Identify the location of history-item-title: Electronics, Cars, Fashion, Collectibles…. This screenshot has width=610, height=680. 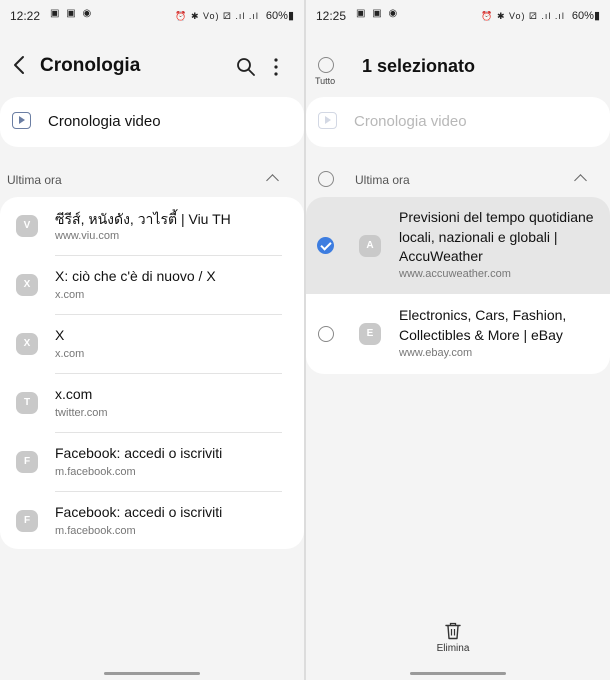
(483, 325).